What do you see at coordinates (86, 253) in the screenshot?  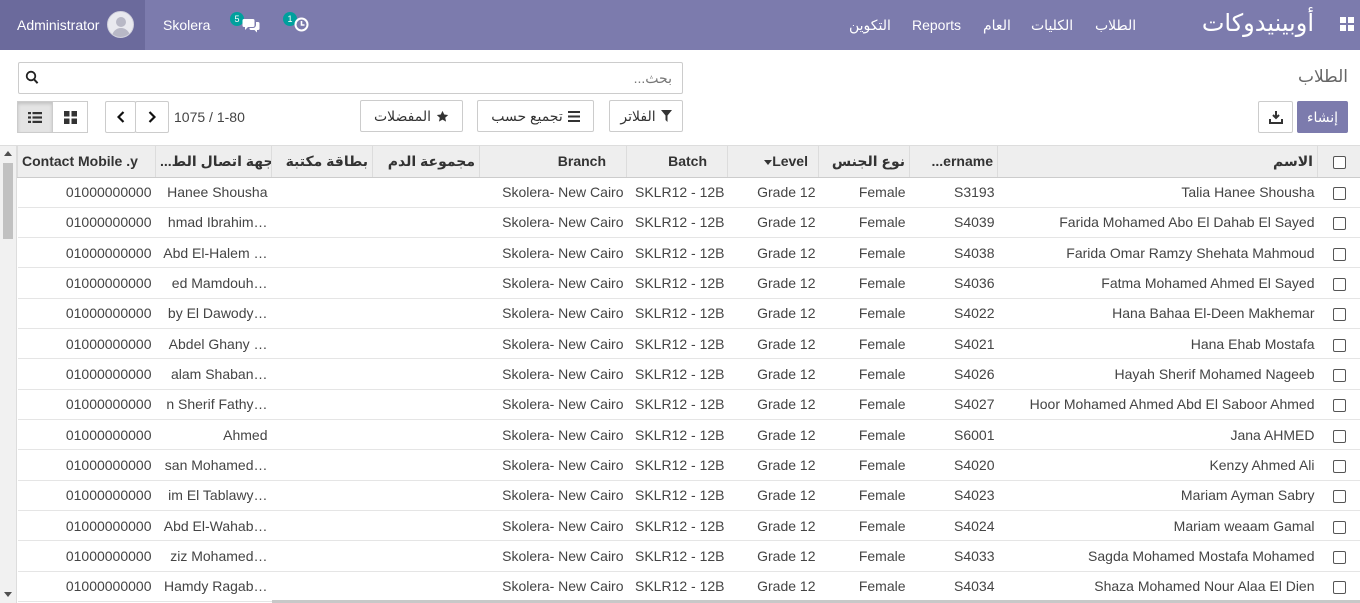 I see `cell-emergency-mobile: 01000000000` at bounding box center [86, 253].